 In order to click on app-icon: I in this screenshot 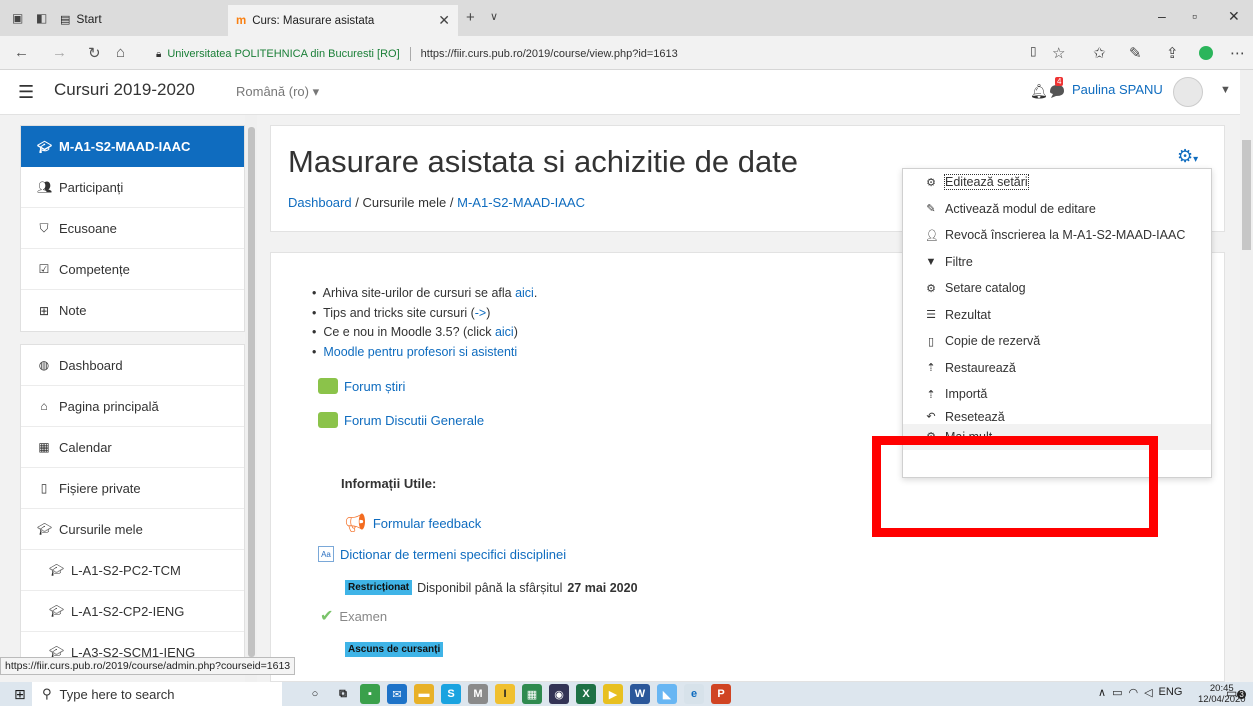, I will do `click(505, 694)`.